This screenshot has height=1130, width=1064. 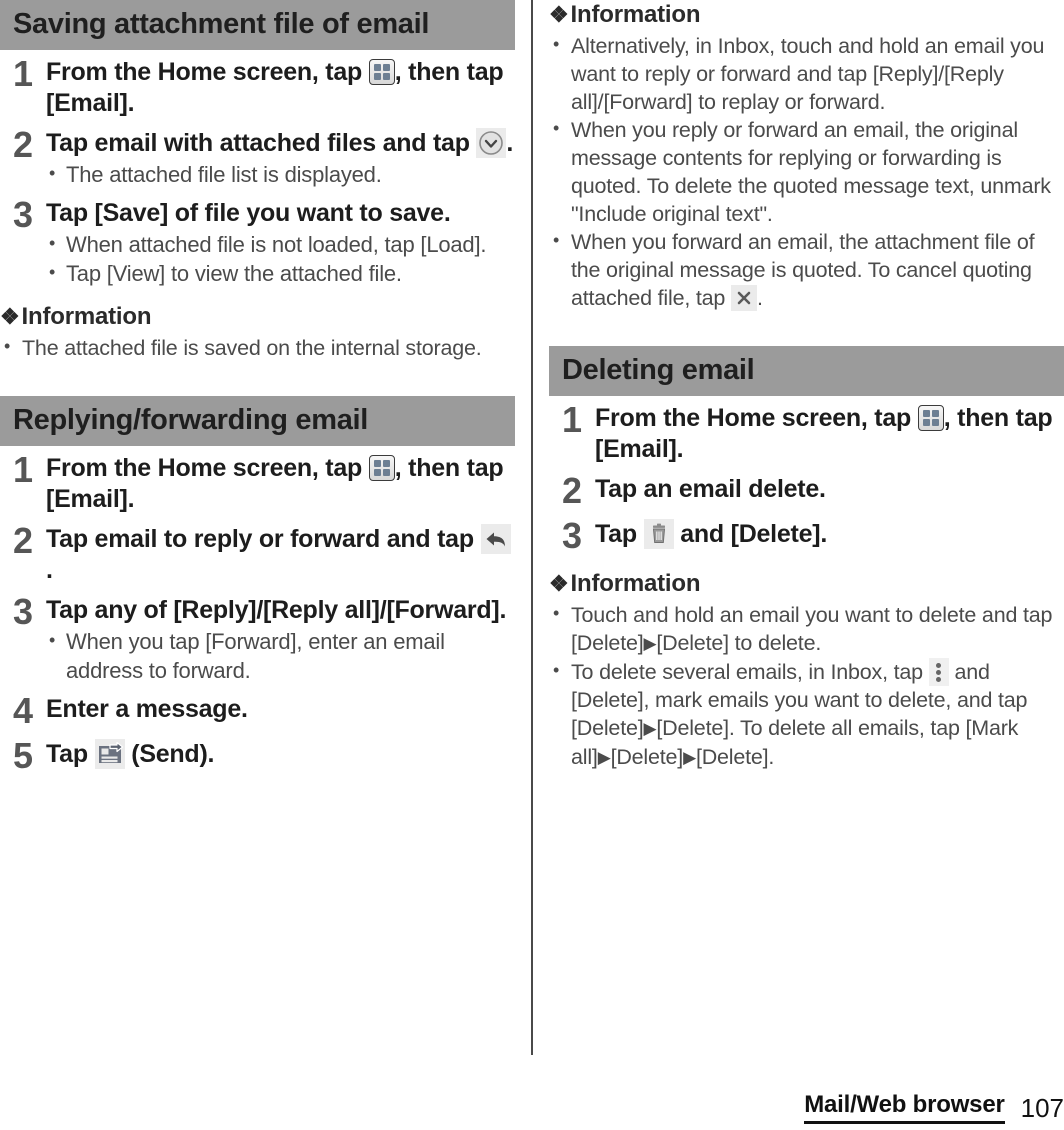 What do you see at coordinates (495, 539) in the screenshot?
I see `reply-arrow-icon` at bounding box center [495, 539].